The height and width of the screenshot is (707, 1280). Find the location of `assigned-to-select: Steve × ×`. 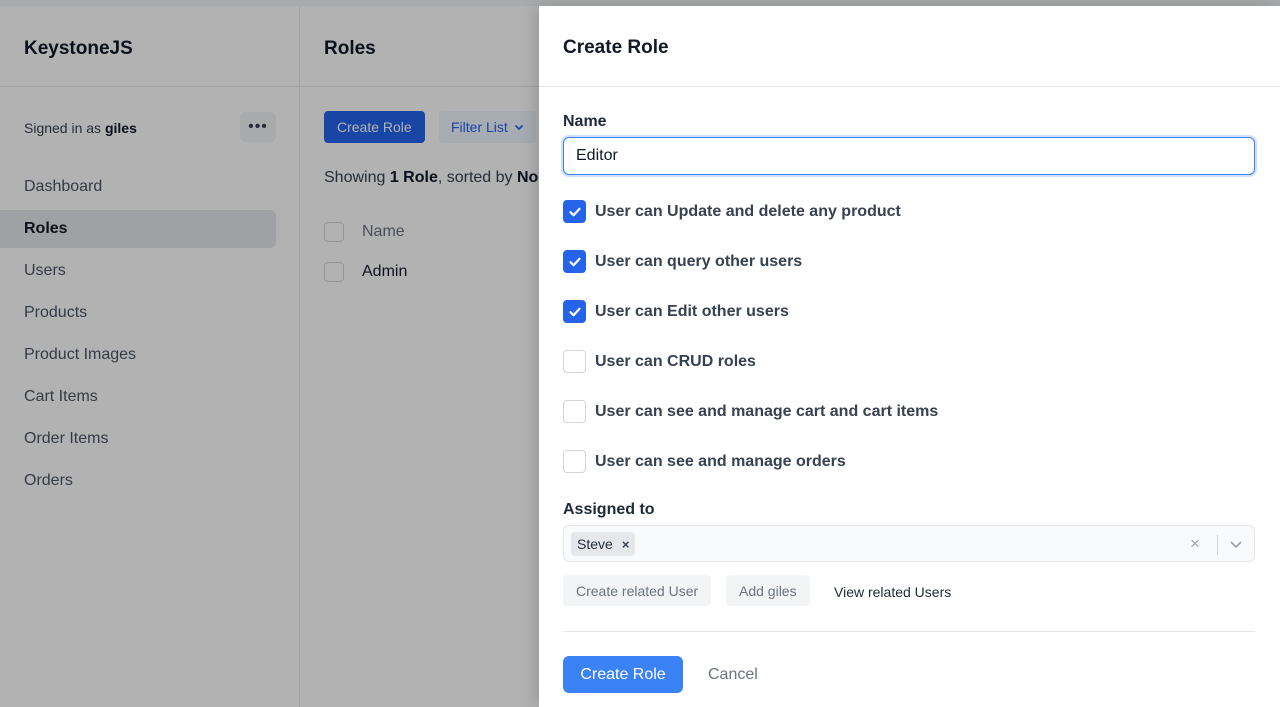

assigned-to-select: Steve × × is located at coordinates (909, 543).